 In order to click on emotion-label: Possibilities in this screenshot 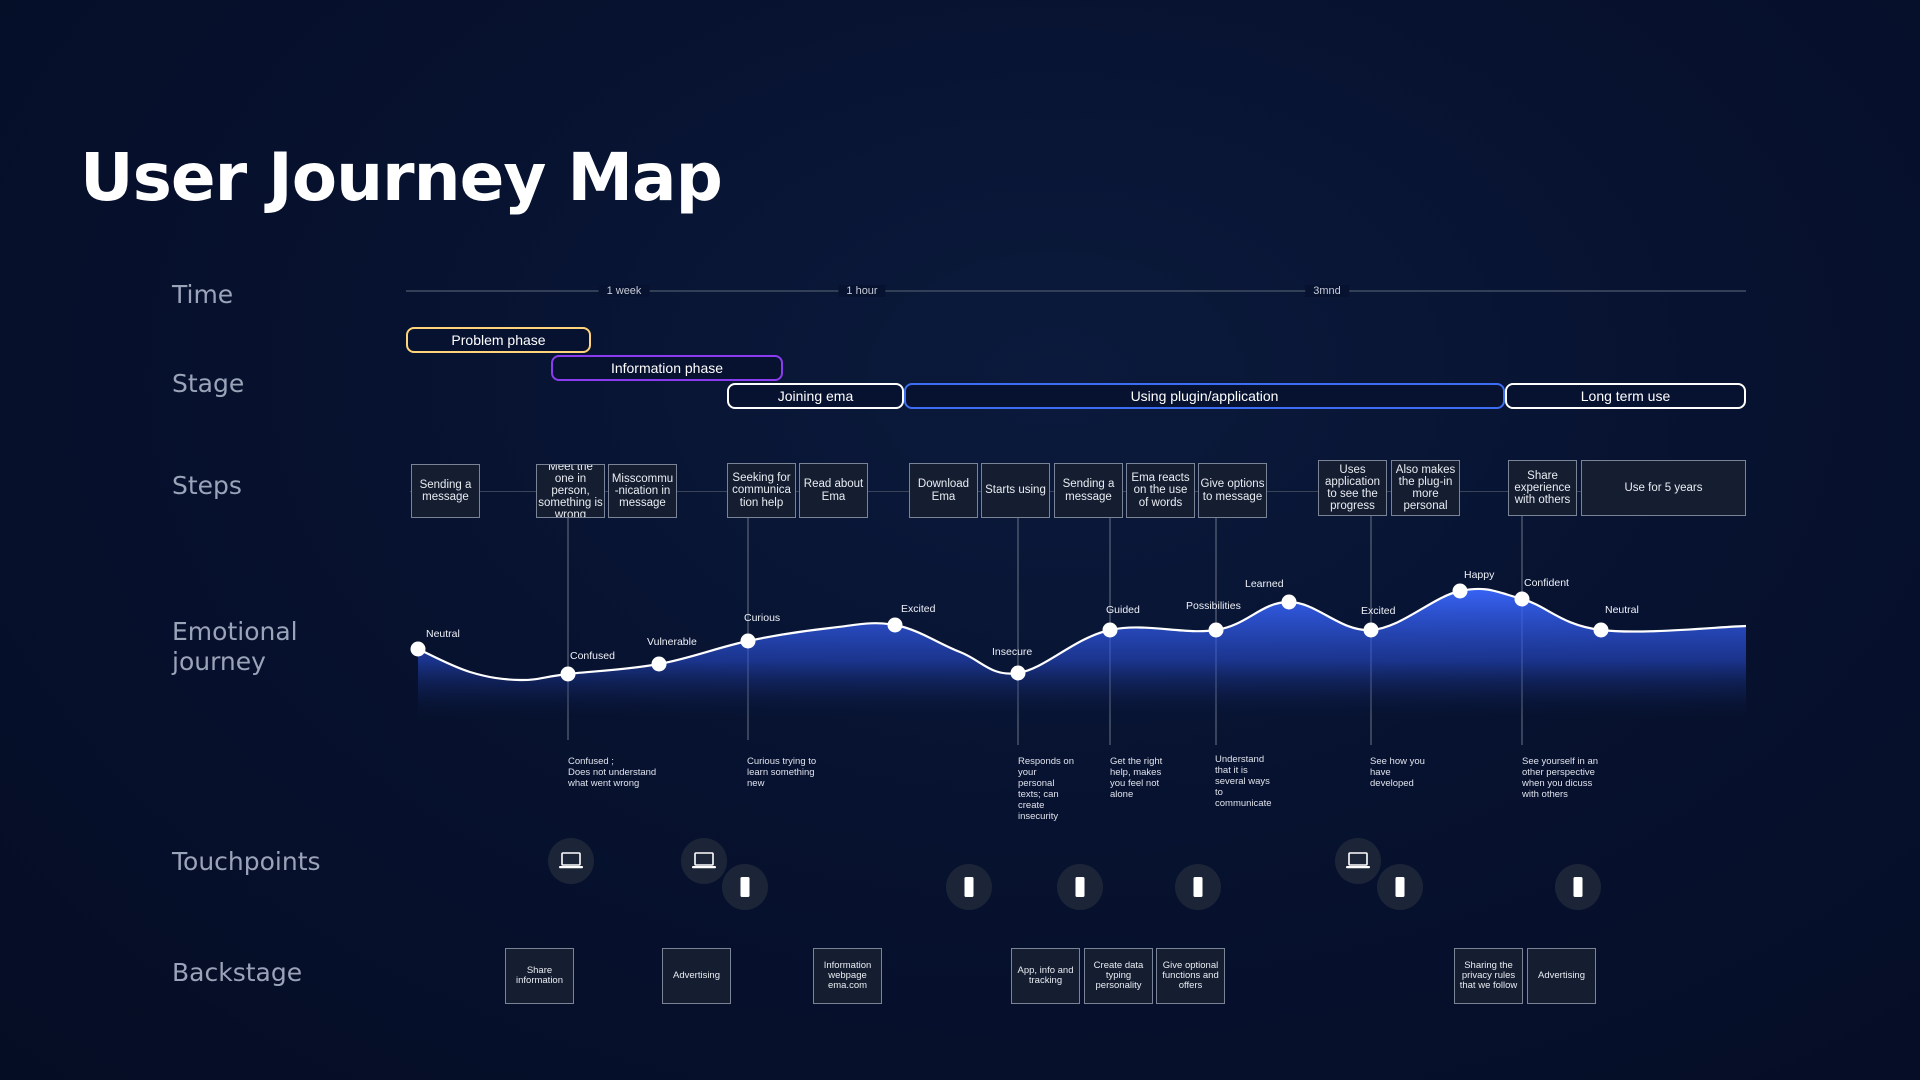, I will do `click(1213, 606)`.